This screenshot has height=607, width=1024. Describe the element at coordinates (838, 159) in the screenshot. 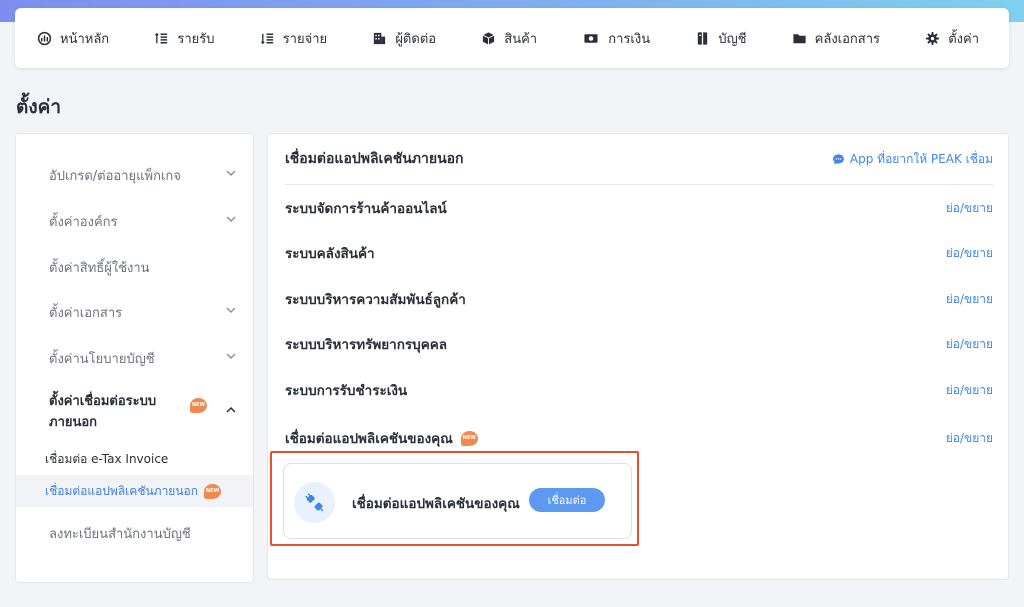

I see `chat-bubble-icon` at that location.